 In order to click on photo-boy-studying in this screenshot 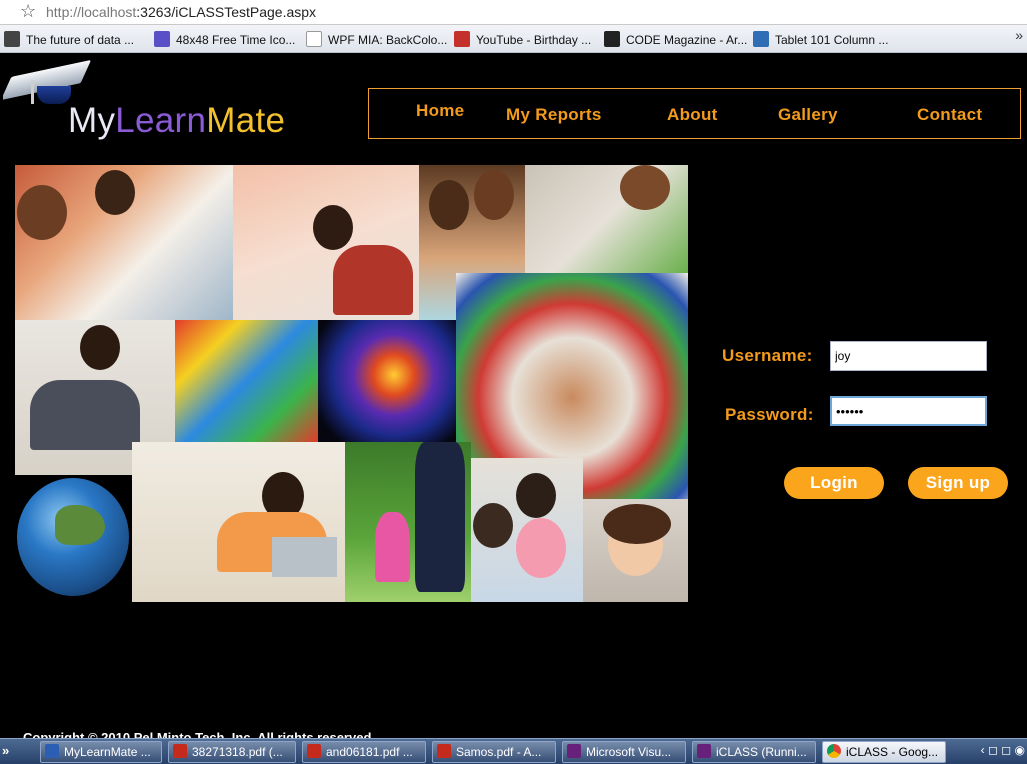, I will do `click(238, 522)`.